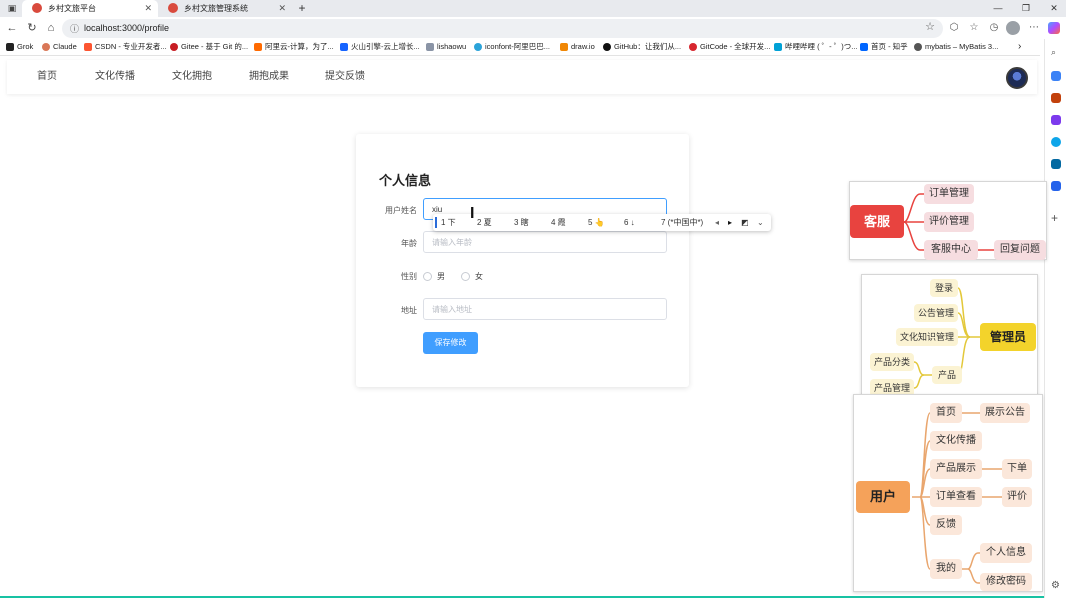 This screenshot has width=1066, height=598. What do you see at coordinates (192, 77) in the screenshot?
I see `nav-item-culture-embrace: 文化拥抱` at bounding box center [192, 77].